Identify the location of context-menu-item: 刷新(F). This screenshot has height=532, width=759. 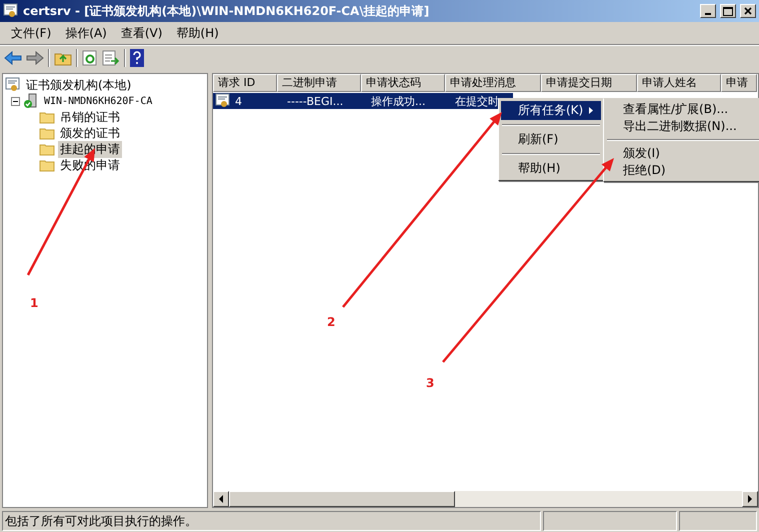
(551, 139).